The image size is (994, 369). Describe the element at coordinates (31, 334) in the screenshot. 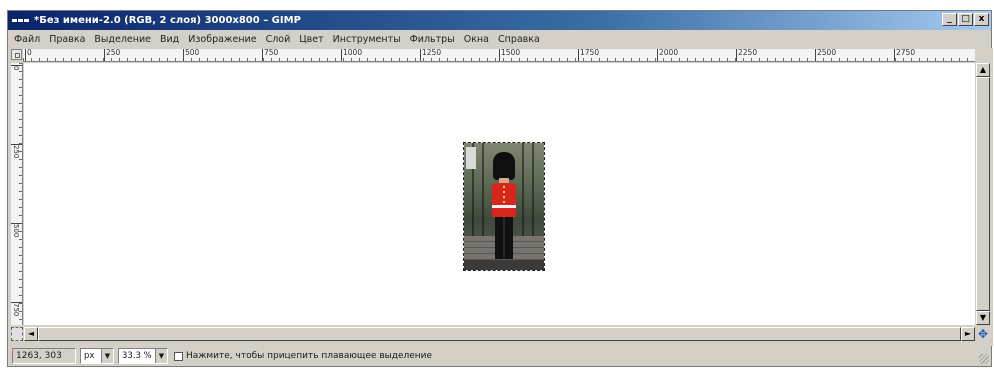

I see `scroll-left-button: ◄` at that location.